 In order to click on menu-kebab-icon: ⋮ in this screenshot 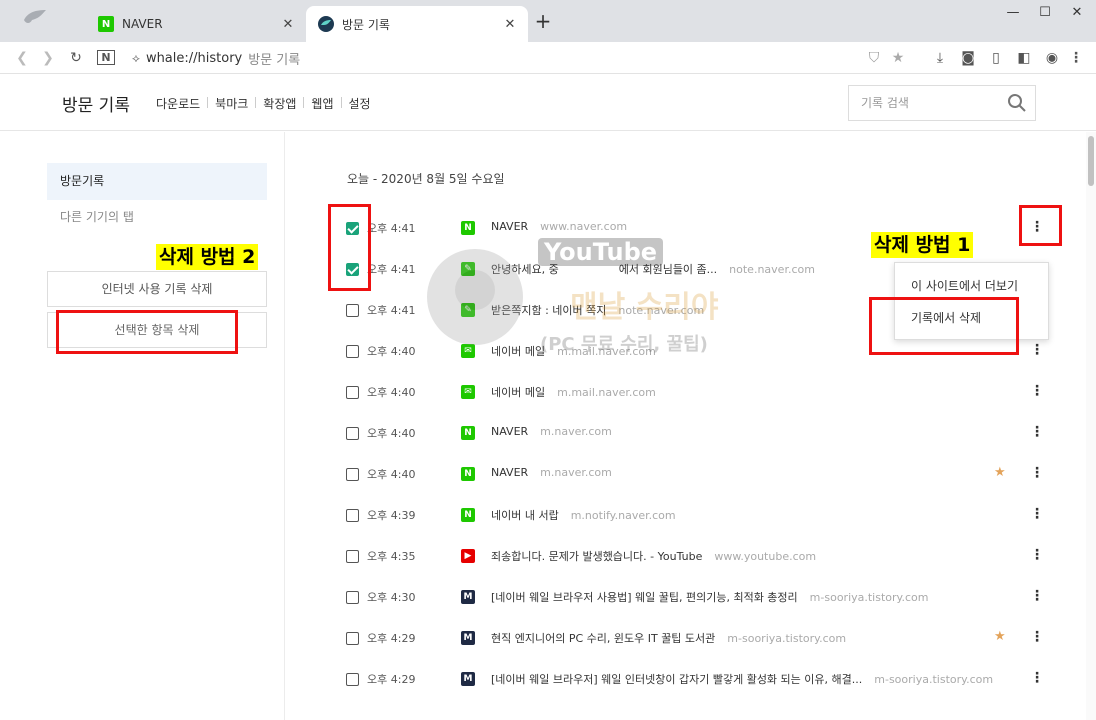, I will do `click(1076, 58)`.